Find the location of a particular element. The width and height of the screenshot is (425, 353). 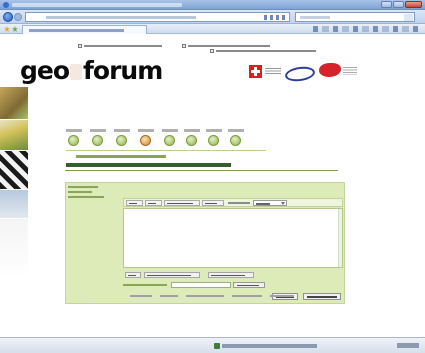

insert-table-button is located at coordinates (231, 275).